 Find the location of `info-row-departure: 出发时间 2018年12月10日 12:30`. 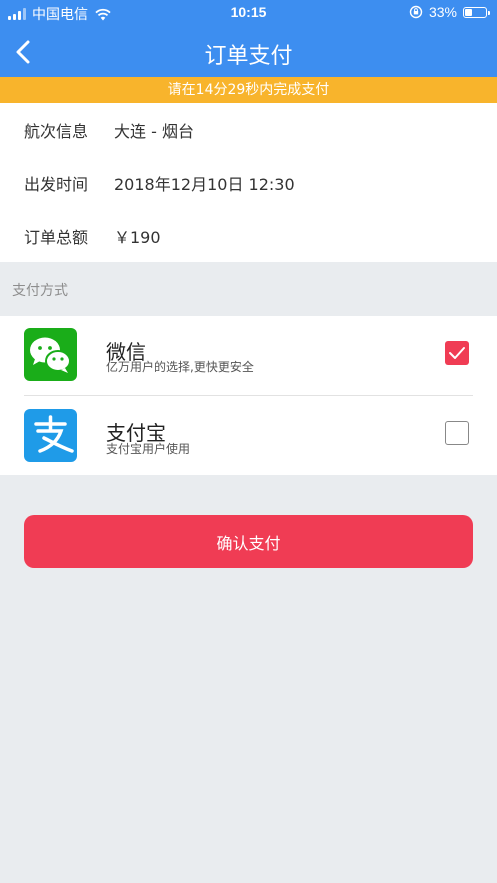

info-row-departure: 出发时间 2018年12月10日 12:30 is located at coordinates (159, 183).